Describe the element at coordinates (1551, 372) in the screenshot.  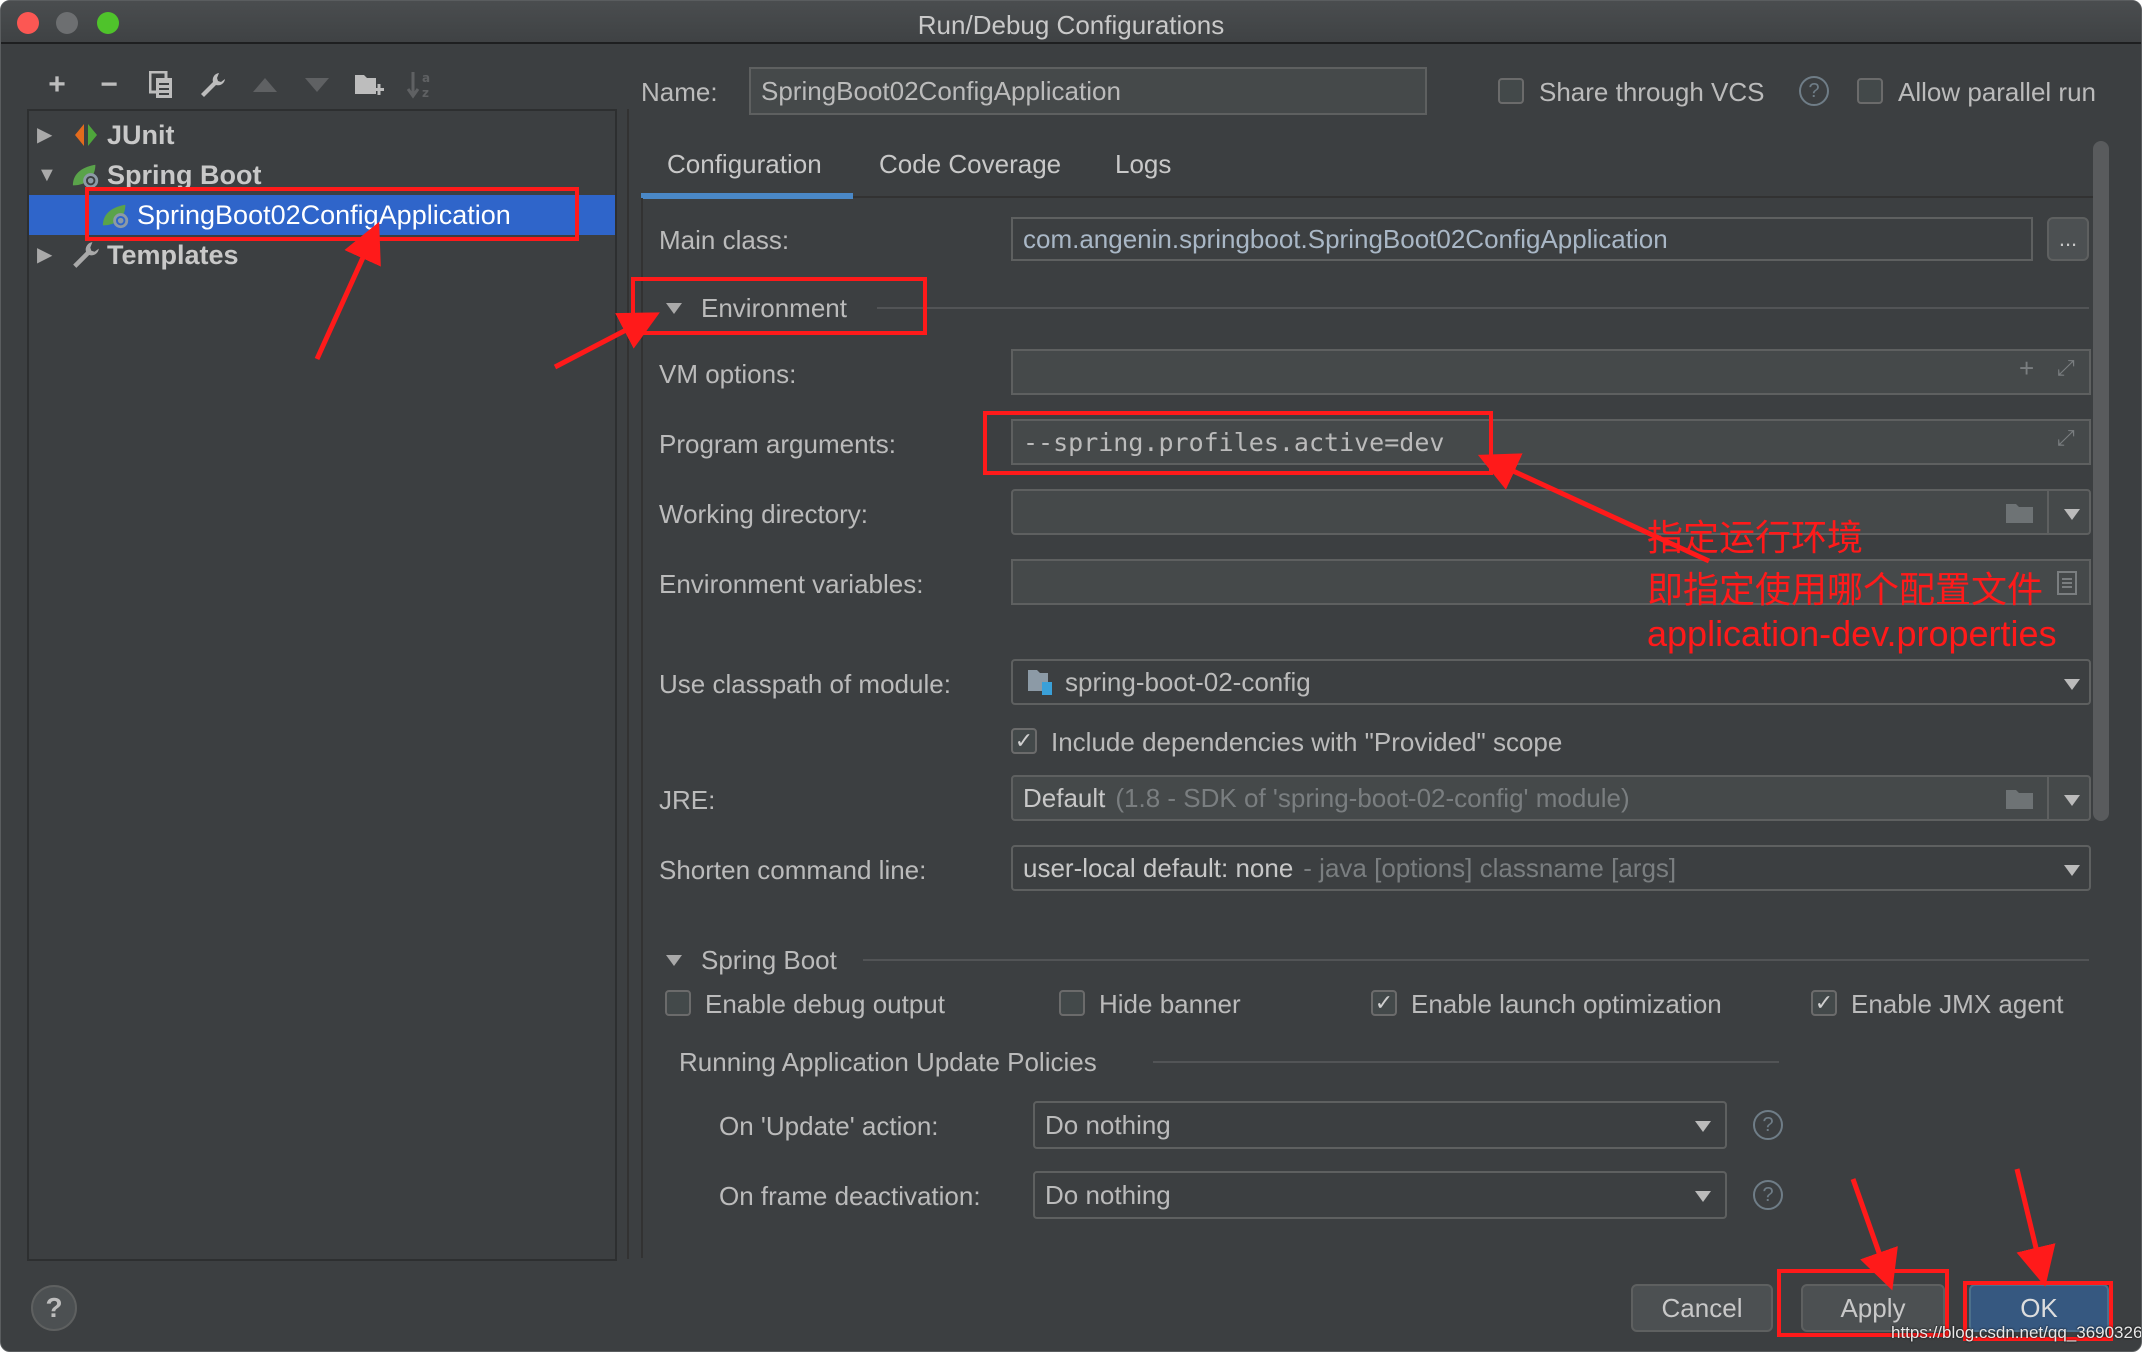
I see `vm-options-input` at that location.